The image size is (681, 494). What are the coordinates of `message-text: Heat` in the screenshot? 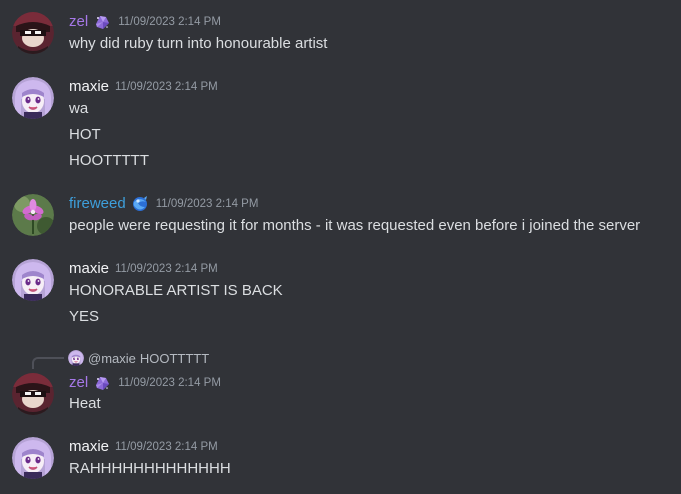 It's located at (85, 403).